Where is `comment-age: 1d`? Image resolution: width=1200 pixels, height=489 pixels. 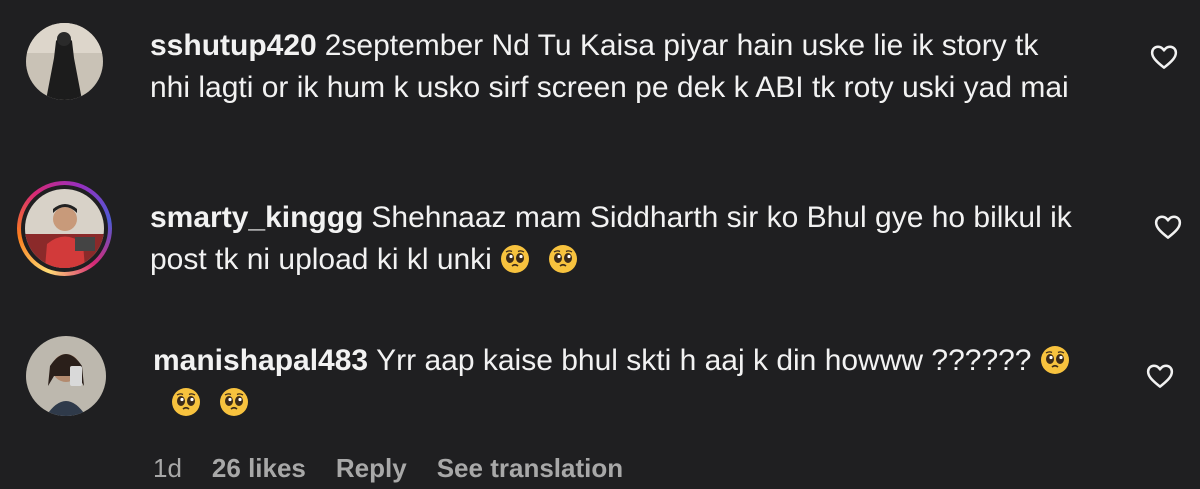 comment-age: 1d is located at coordinates (167, 468).